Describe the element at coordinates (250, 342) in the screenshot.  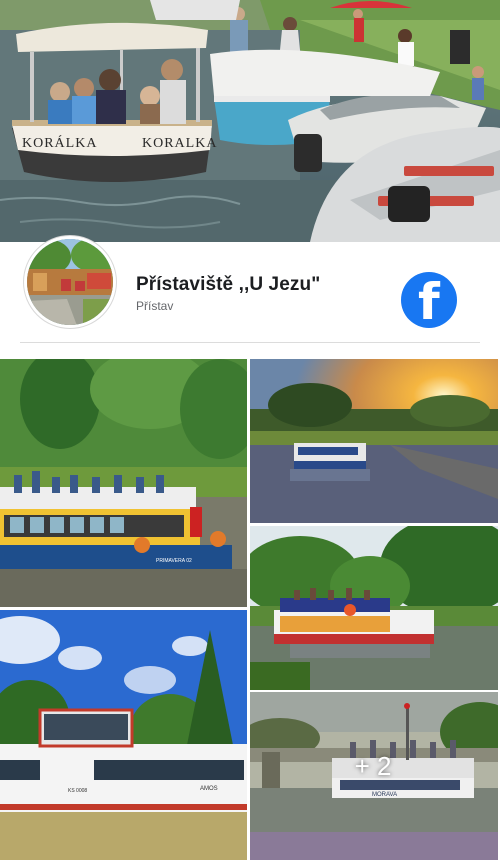
I see `divider` at that location.